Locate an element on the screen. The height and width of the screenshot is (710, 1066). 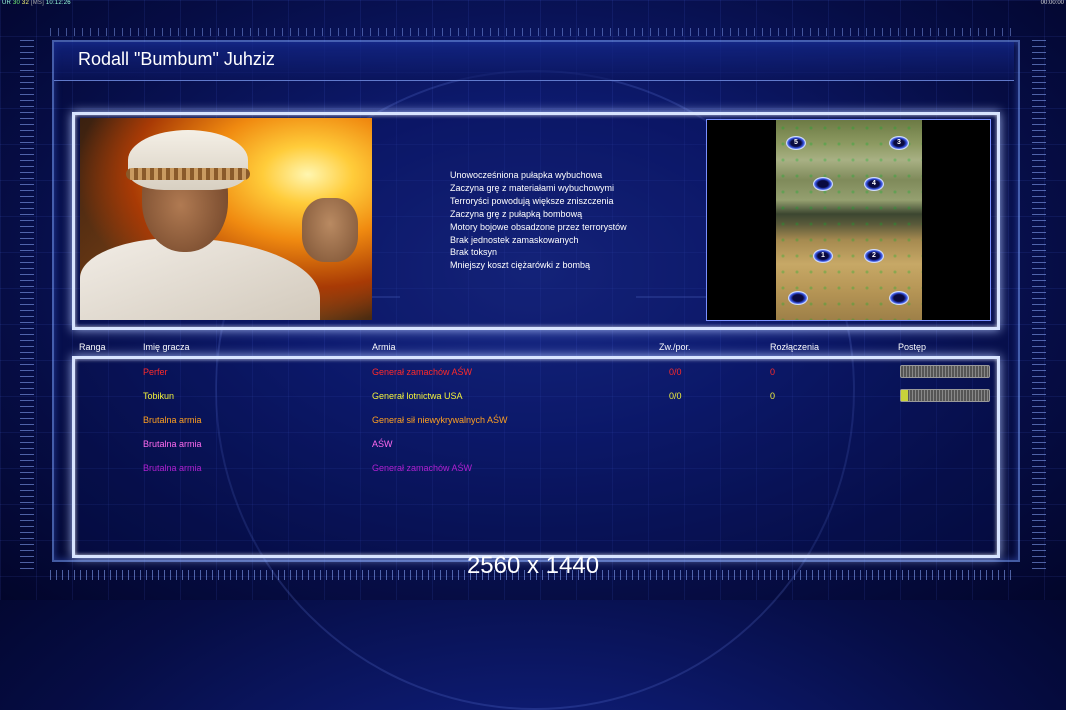
player-name: Perfer is located at coordinates (155, 372).